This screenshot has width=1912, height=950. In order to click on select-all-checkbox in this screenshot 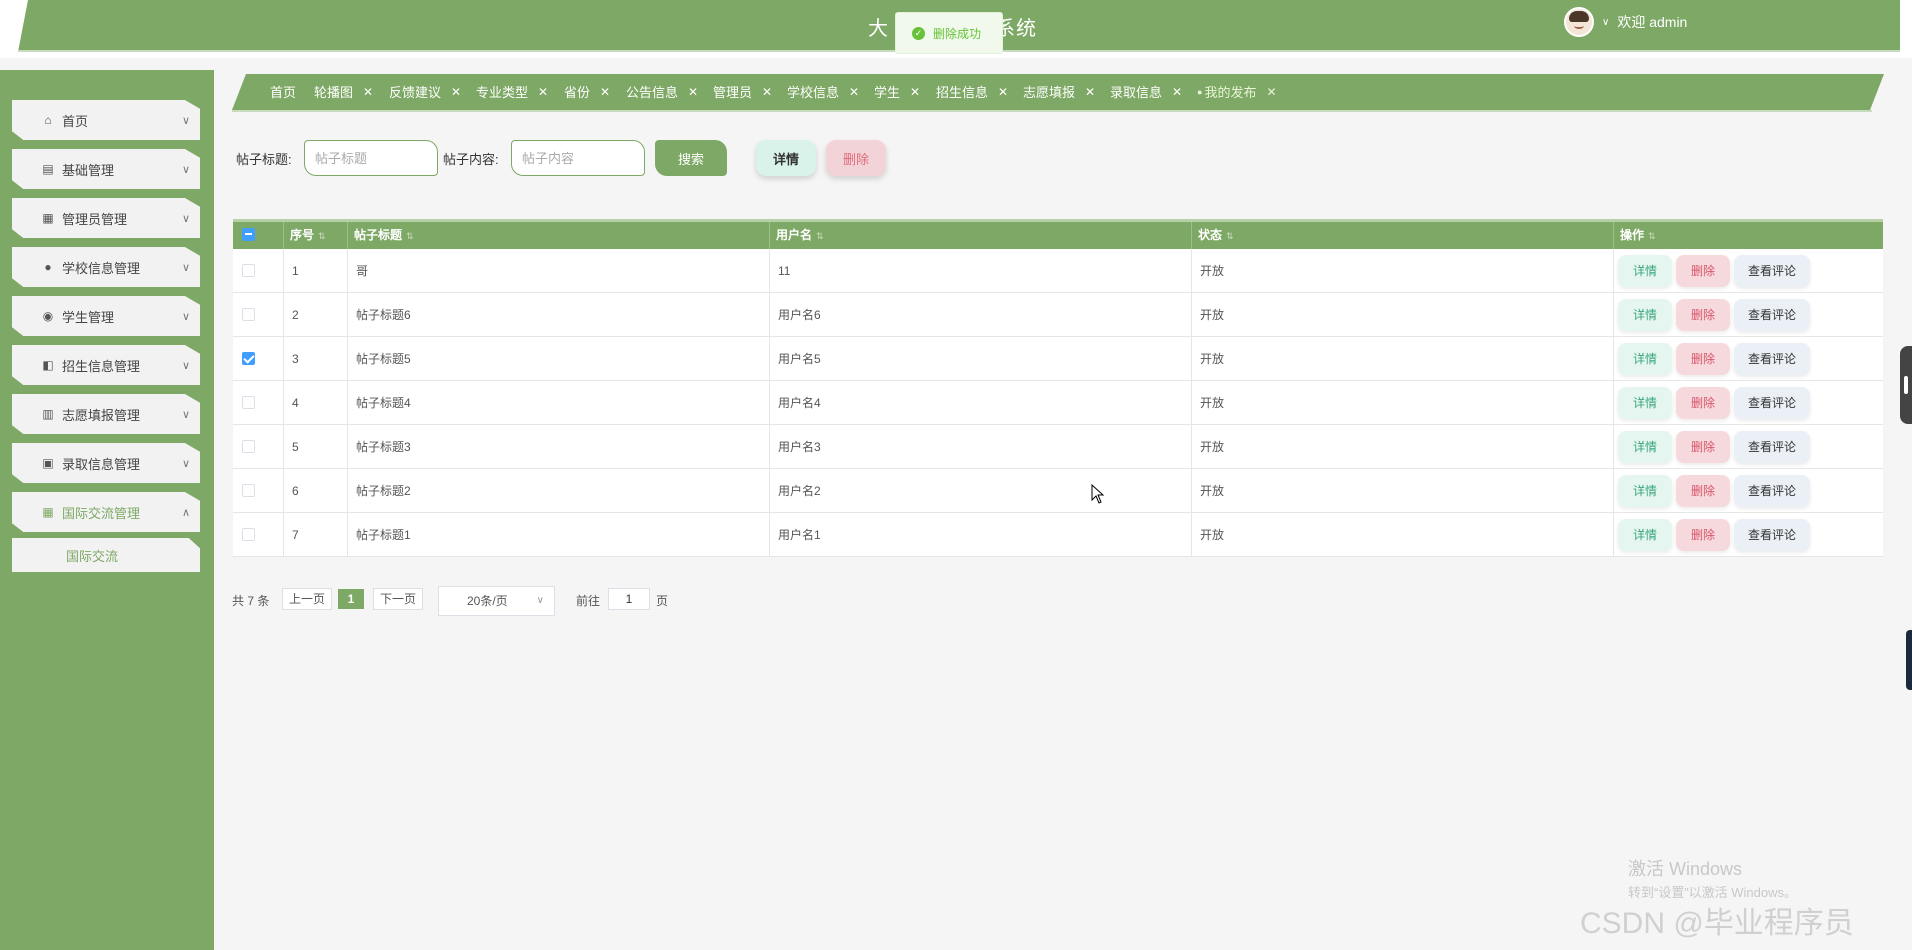, I will do `click(248, 234)`.